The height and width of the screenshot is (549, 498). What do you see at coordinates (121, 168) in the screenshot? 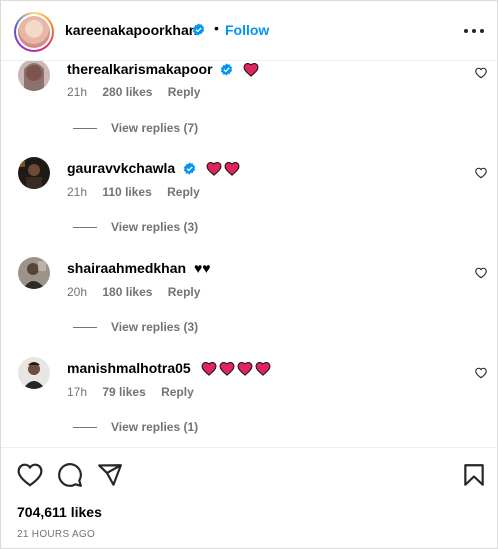
I see `comment-username: gauravvkchawla` at bounding box center [121, 168].